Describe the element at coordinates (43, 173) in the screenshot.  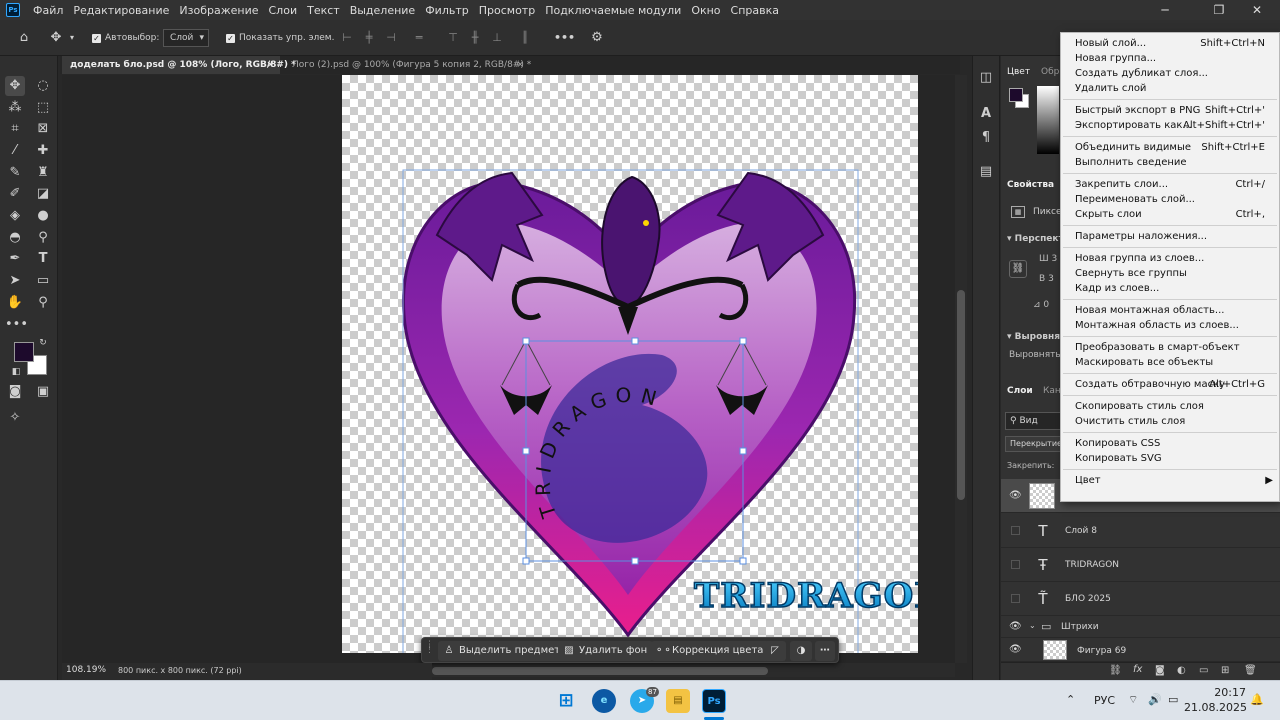
I see `clone-stamp-icon: ♜` at that location.